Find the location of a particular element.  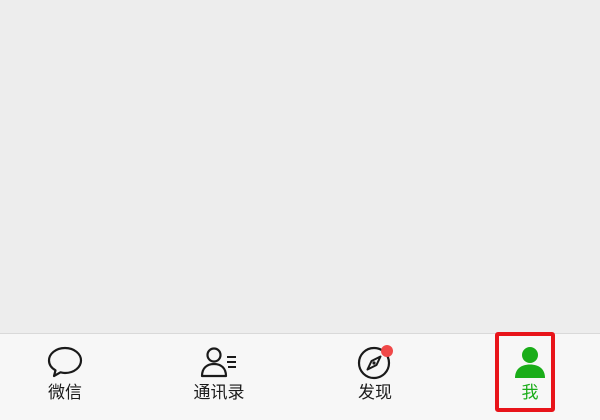

tab-contacts: 通讯录 is located at coordinates (219, 377).